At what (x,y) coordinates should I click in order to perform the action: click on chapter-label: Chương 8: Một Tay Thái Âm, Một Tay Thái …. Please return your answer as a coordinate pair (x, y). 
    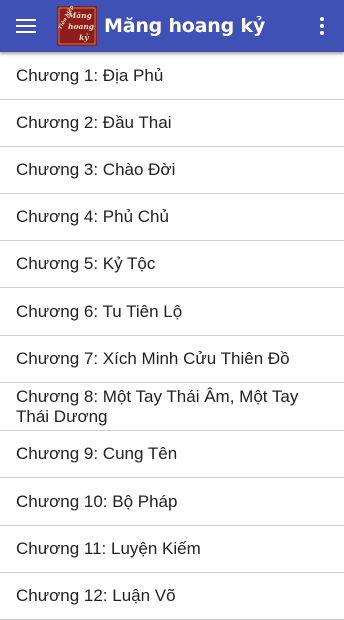
    Looking at the image, I should click on (157, 406).